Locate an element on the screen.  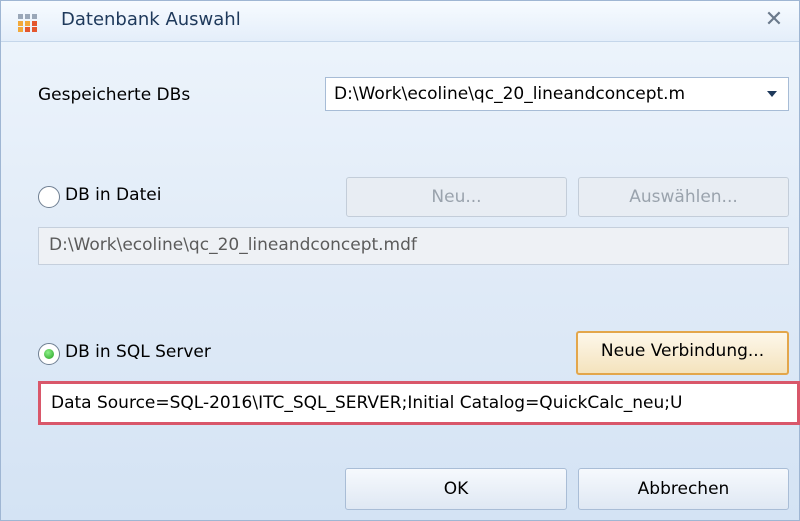
sql-db-label: DB in SQL Server is located at coordinates (138, 352).